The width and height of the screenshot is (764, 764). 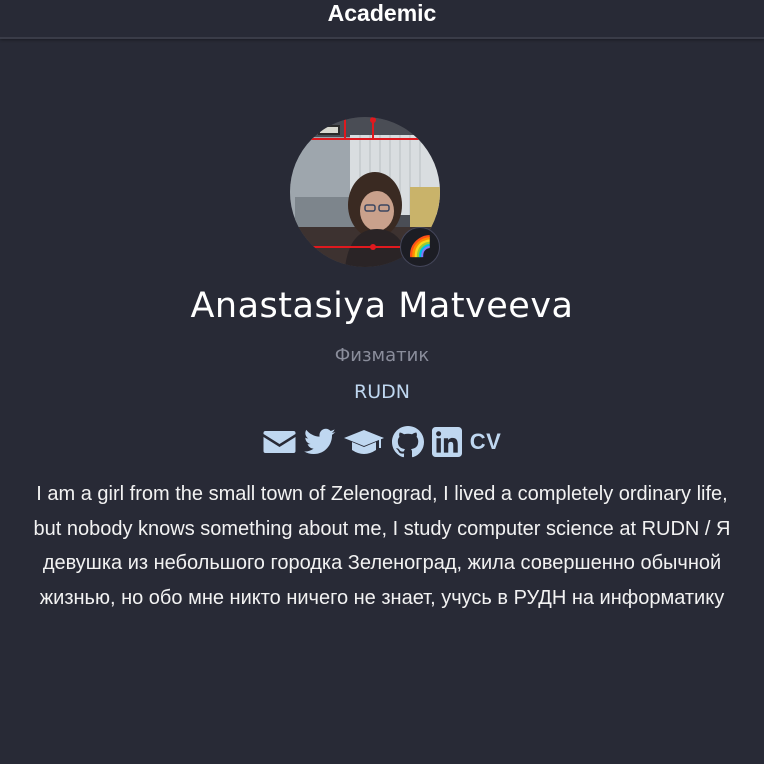 What do you see at coordinates (365, 192) in the screenshot?
I see `avatar-container: 🌈` at bounding box center [365, 192].